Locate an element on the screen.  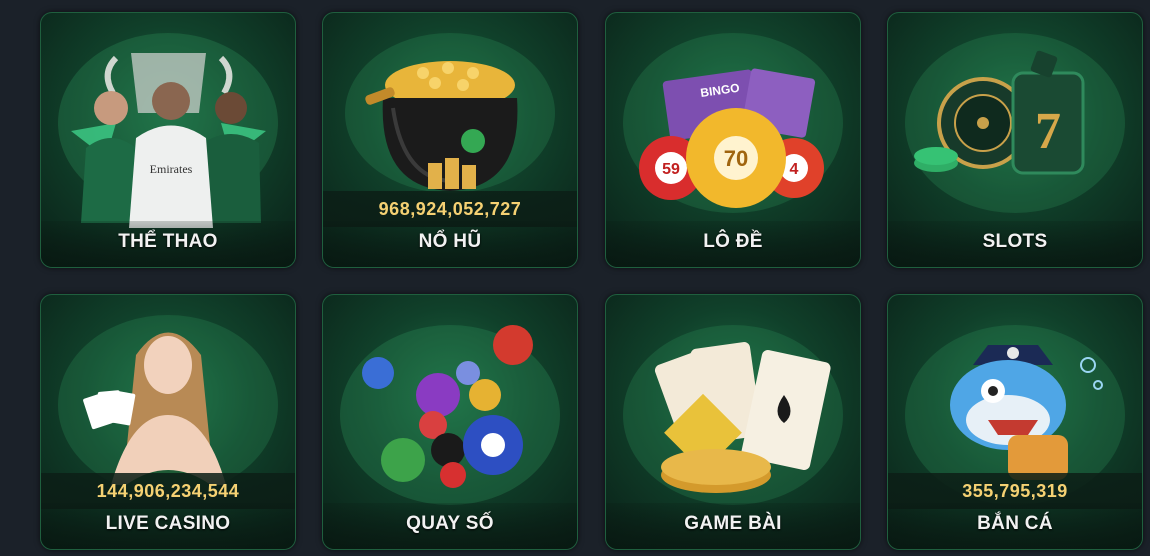
game-label: SLOTS is located at coordinates (1015, 244).